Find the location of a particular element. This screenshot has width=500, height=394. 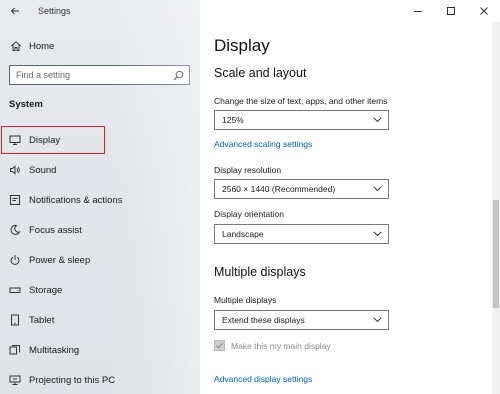

resolution-dropdown: 2560 × 1440 (Recommended) is located at coordinates (301, 189).